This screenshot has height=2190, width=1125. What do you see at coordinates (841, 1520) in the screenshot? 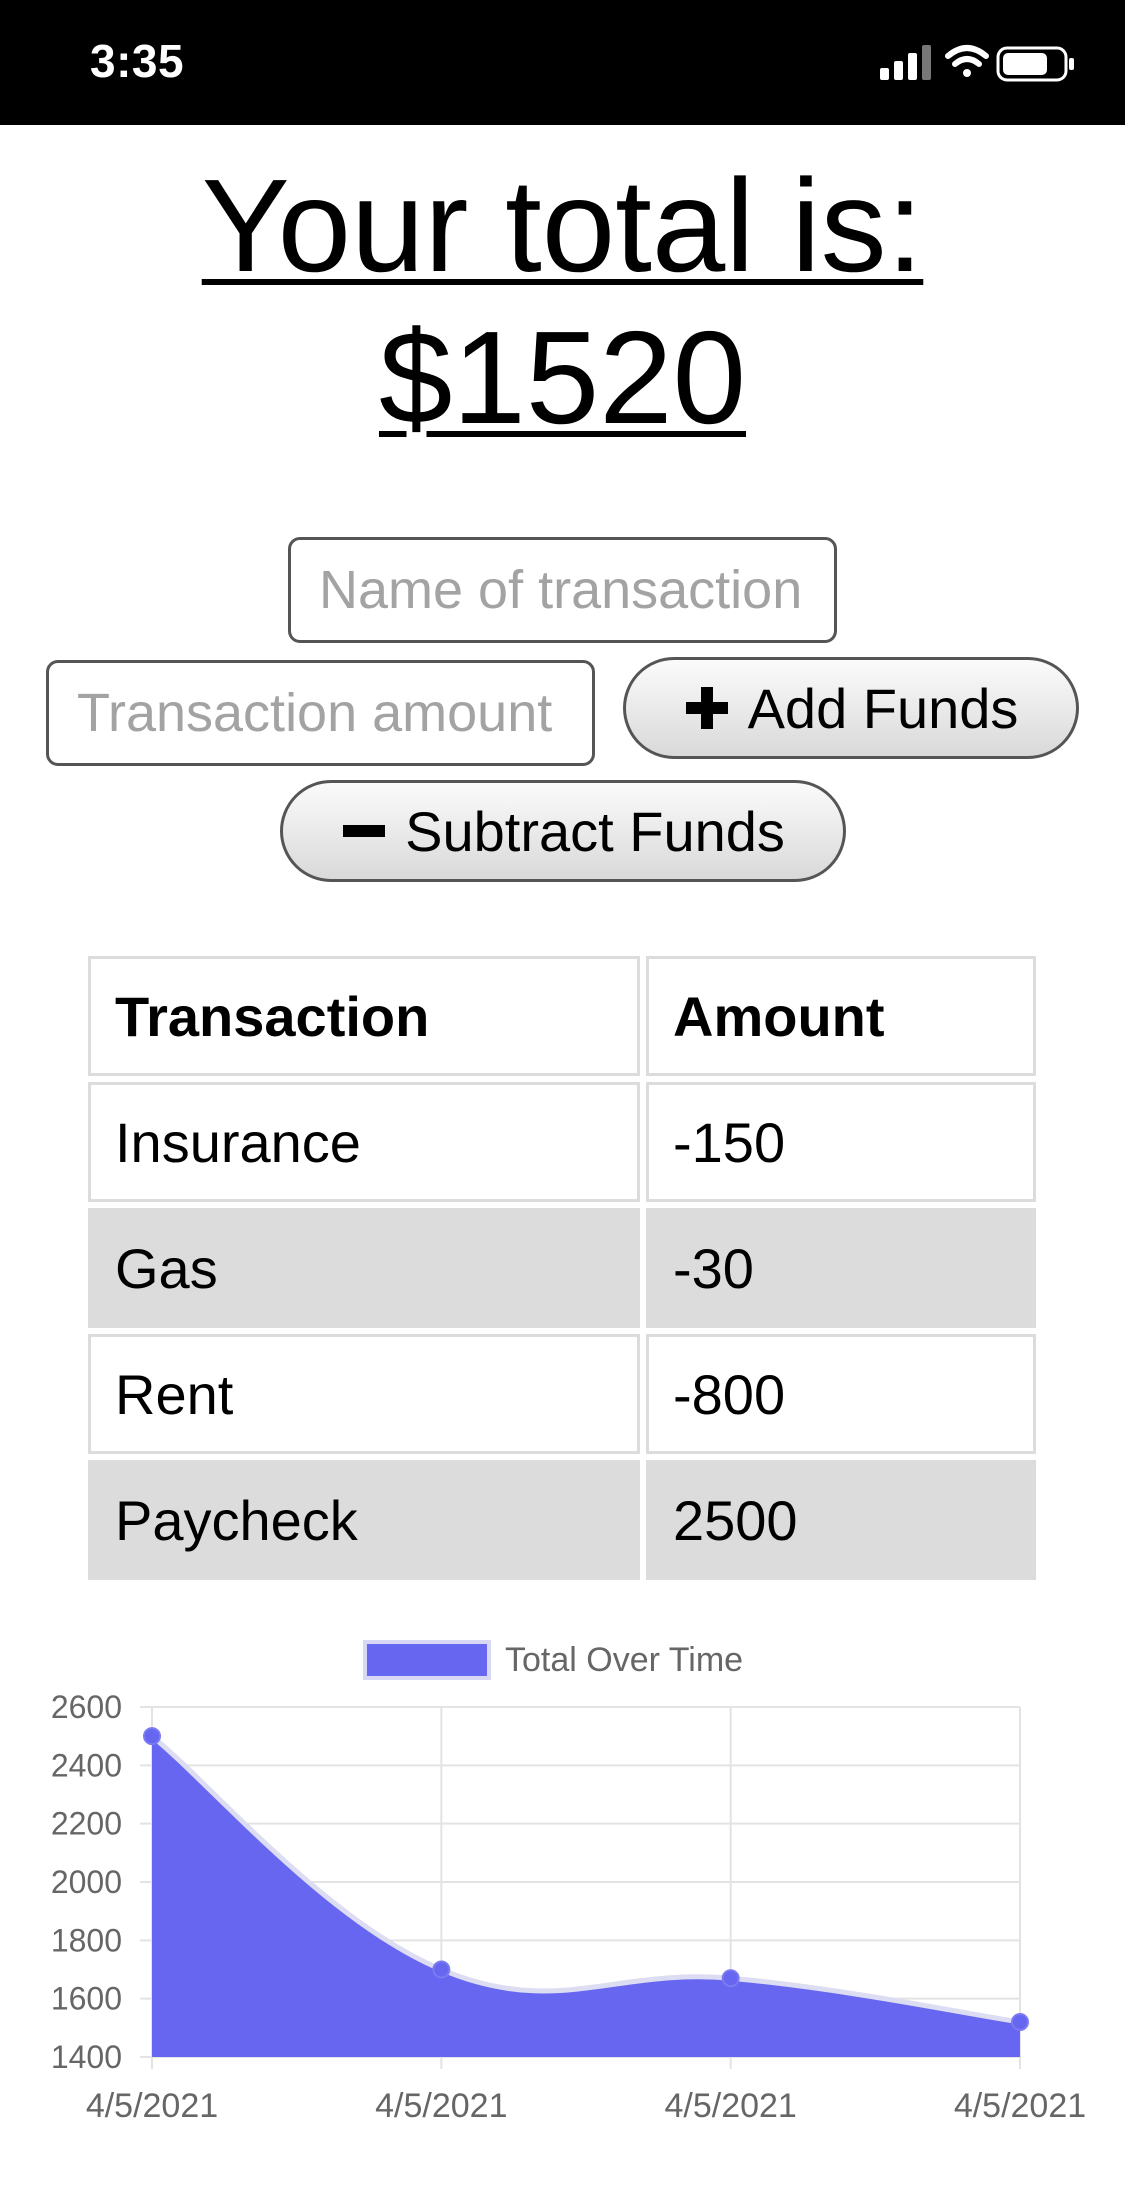
I see `transaction-amount-cell: 2500` at bounding box center [841, 1520].